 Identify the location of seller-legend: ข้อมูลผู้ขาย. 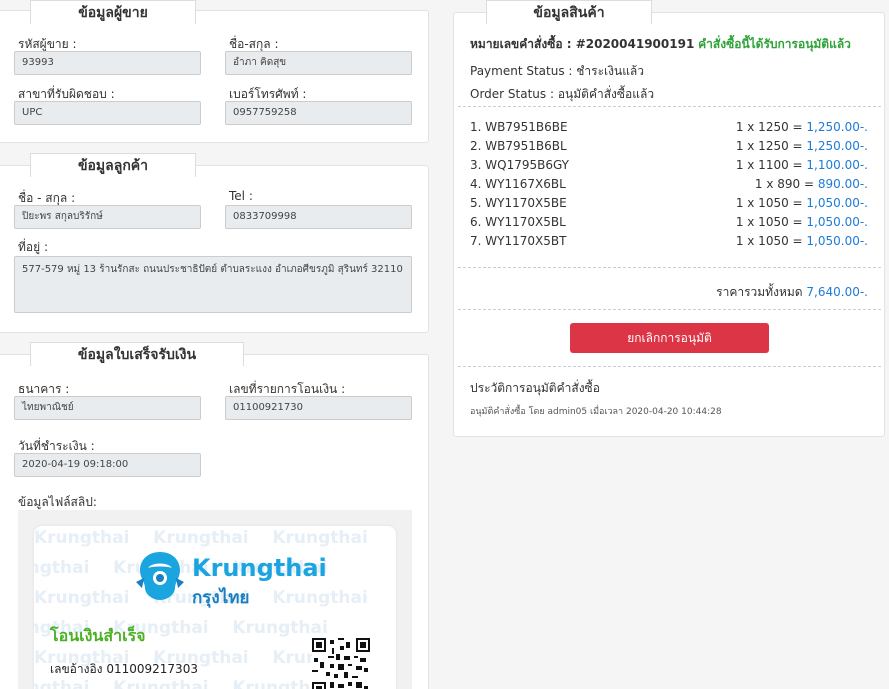
(113, 12).